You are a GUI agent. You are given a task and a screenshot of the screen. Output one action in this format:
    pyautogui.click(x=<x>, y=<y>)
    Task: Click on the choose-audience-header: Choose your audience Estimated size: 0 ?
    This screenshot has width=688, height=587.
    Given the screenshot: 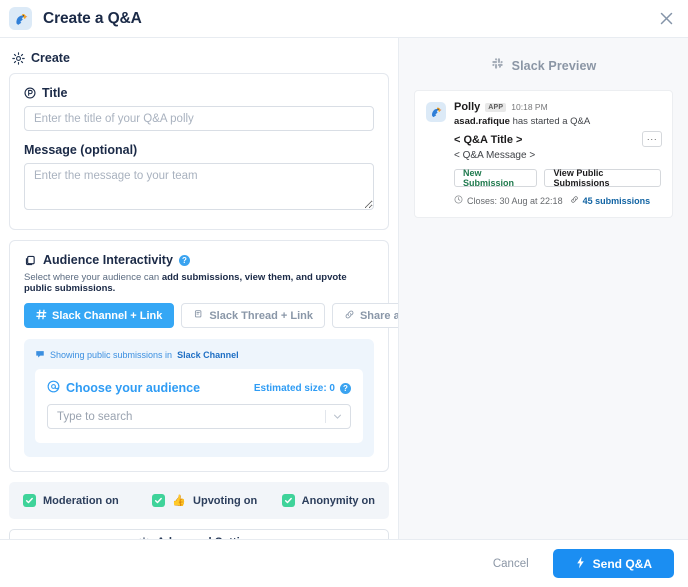 What is the action you would take?
    pyautogui.click(x=199, y=388)
    